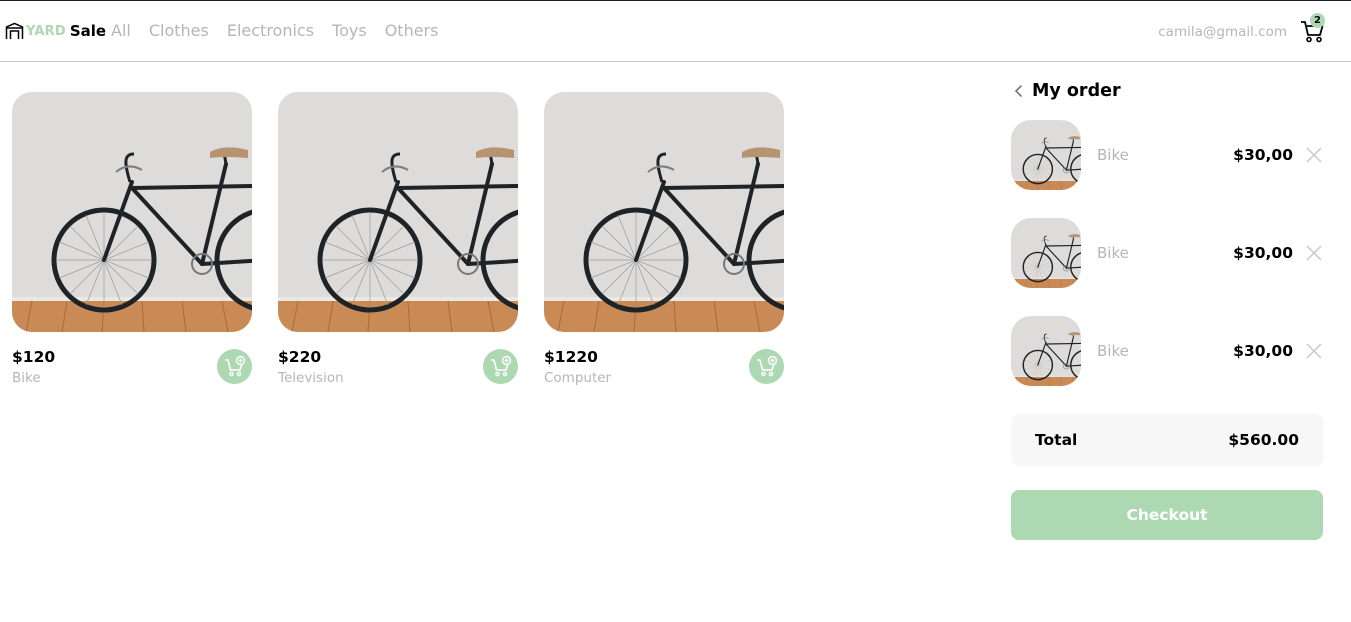  I want to click on chevron-left-icon, so click(1019, 91).